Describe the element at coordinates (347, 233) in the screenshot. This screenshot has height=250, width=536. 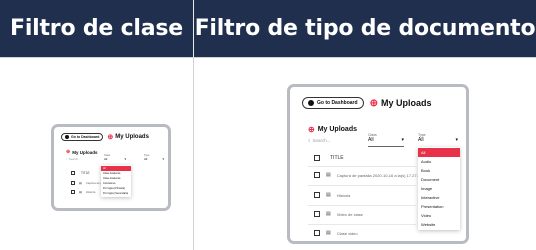
I see `row-title: Clase video` at that location.